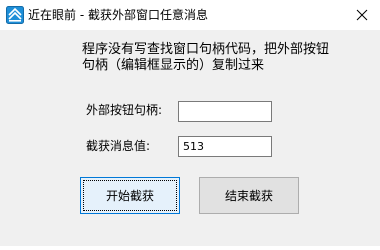 The image size is (380, 250). Describe the element at coordinates (15, 15) in the screenshot. I see `app-logo-icon` at that location.